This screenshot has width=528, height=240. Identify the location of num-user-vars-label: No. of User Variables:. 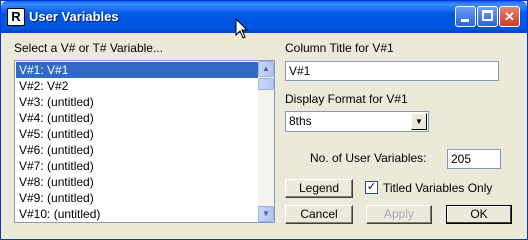
(368, 158).